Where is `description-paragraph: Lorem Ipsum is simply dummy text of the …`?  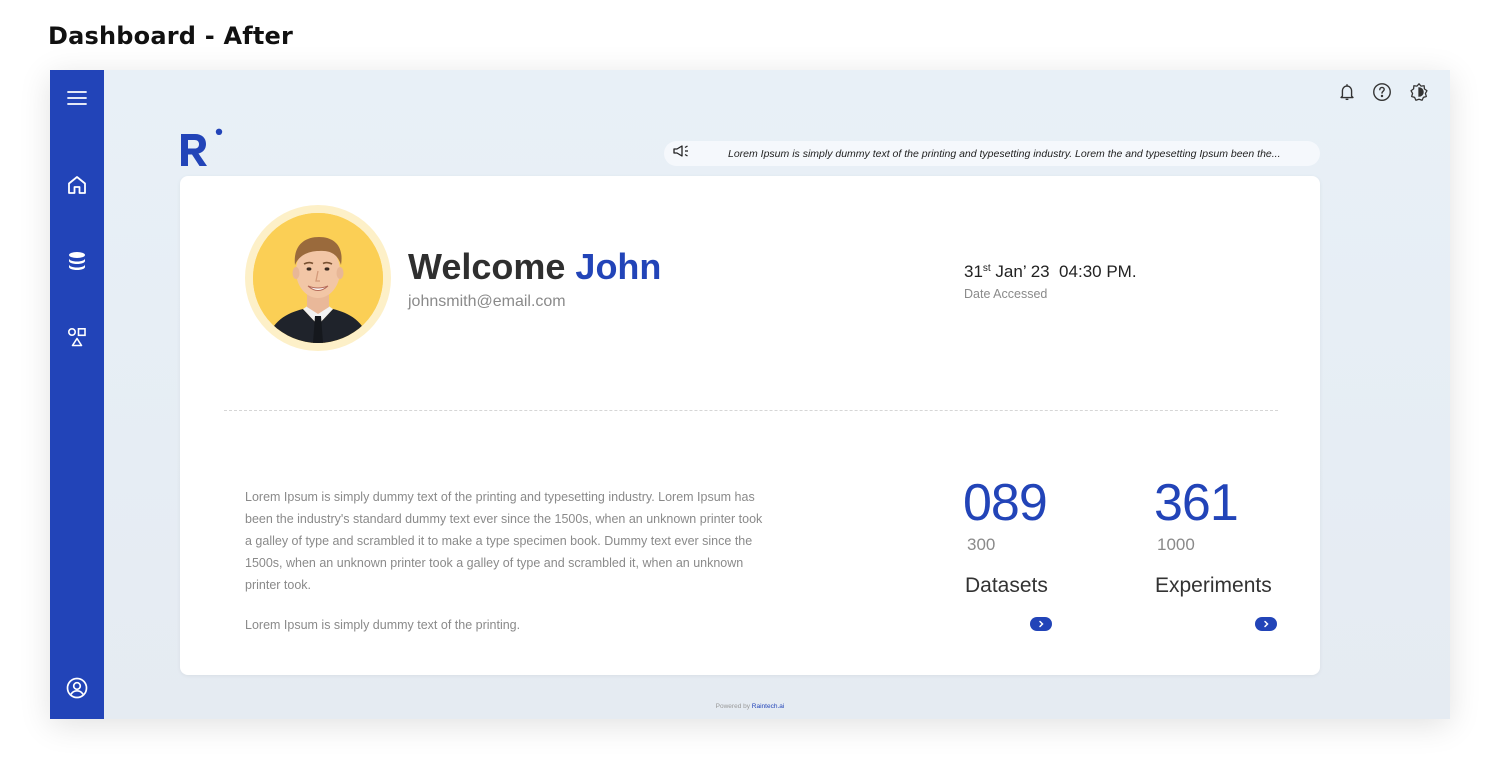
description-paragraph: Lorem Ipsum is simply dummy text of the … is located at coordinates (504, 541).